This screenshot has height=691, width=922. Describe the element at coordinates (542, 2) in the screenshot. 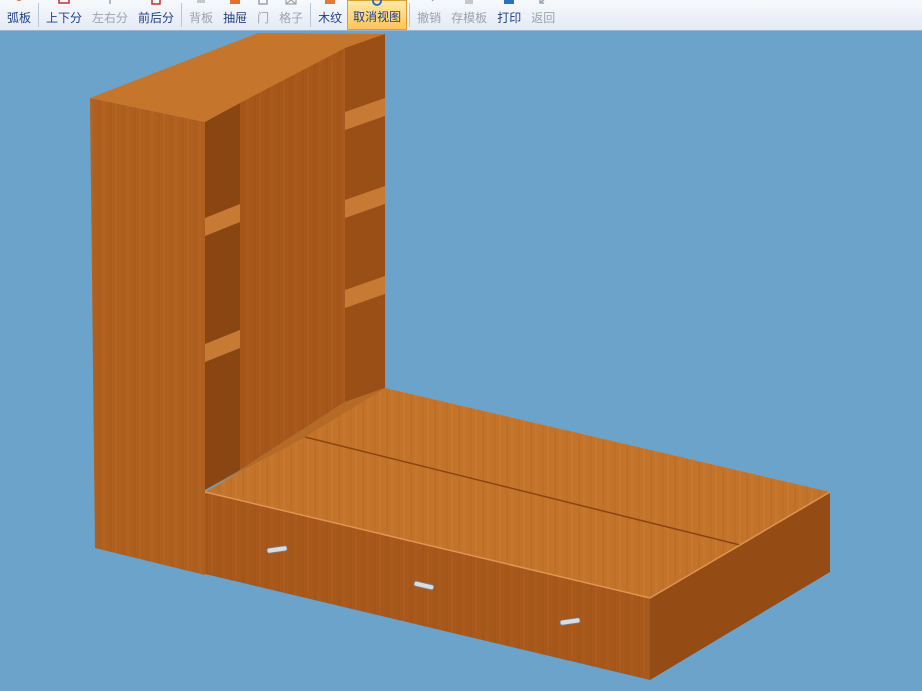

I see `back-icon` at that location.